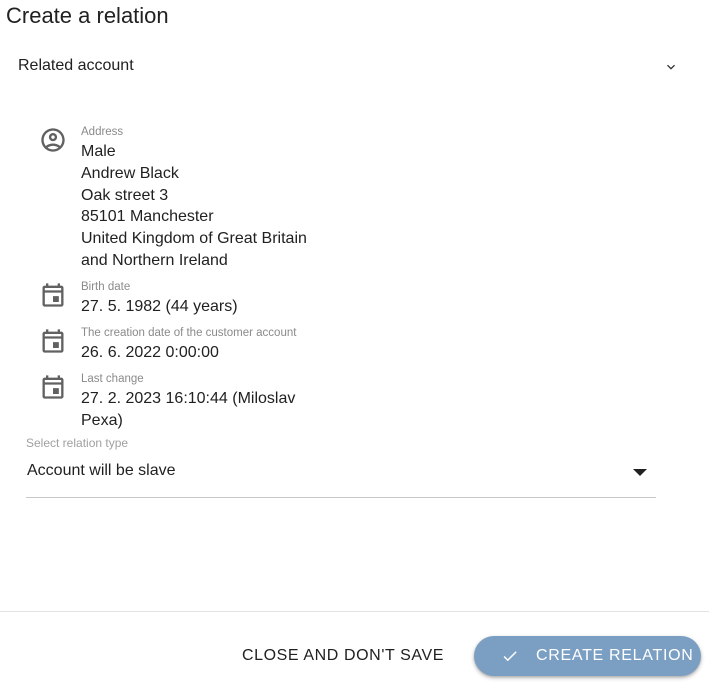 The height and width of the screenshot is (684, 709). What do you see at coordinates (341, 497) in the screenshot?
I see `select-underline` at bounding box center [341, 497].